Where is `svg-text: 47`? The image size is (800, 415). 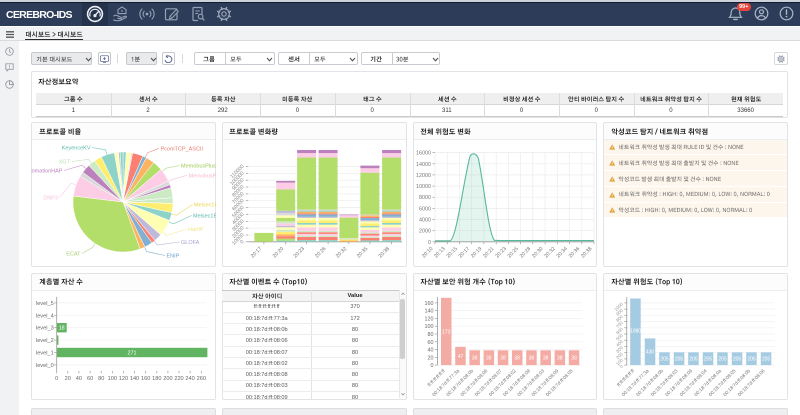 svg-text: 47 is located at coordinates (460, 357).